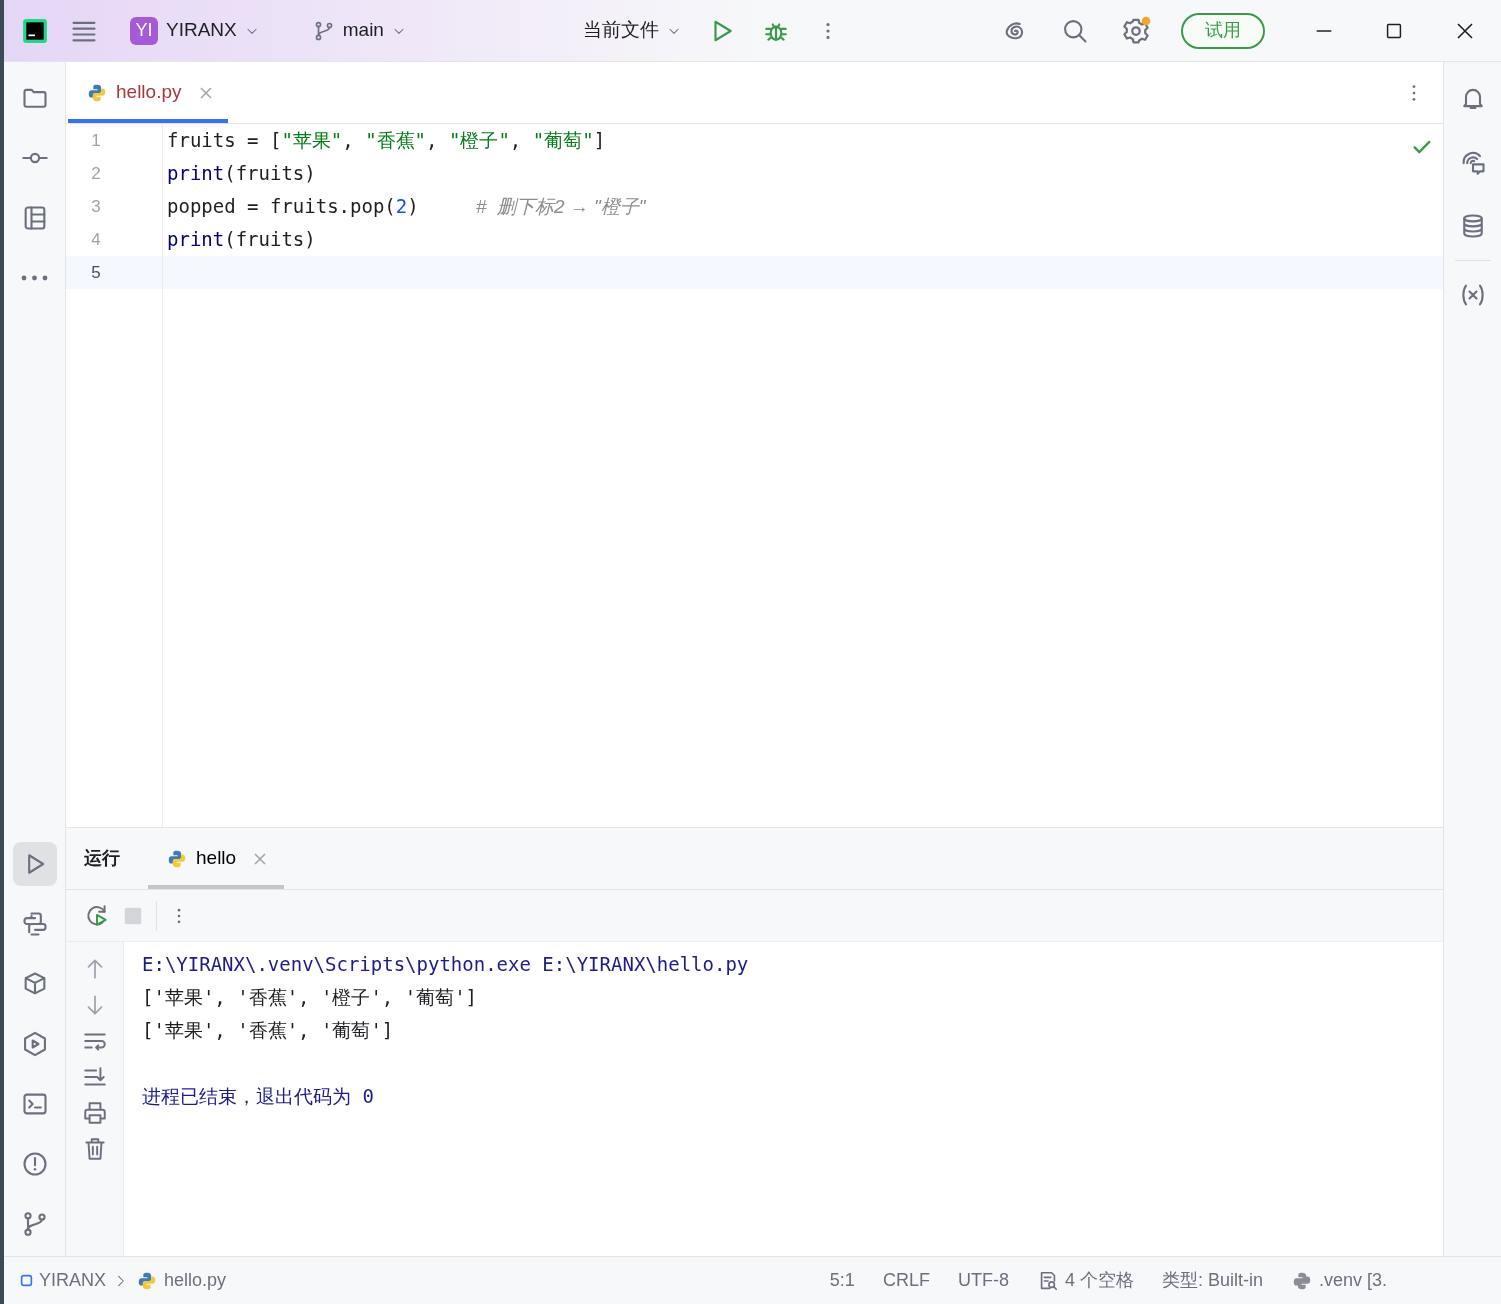 The width and height of the screenshot is (1501, 1304). What do you see at coordinates (268, 1031) in the screenshot?
I see `console-line: ['苹果', '香蕉', '葡萄']` at bounding box center [268, 1031].